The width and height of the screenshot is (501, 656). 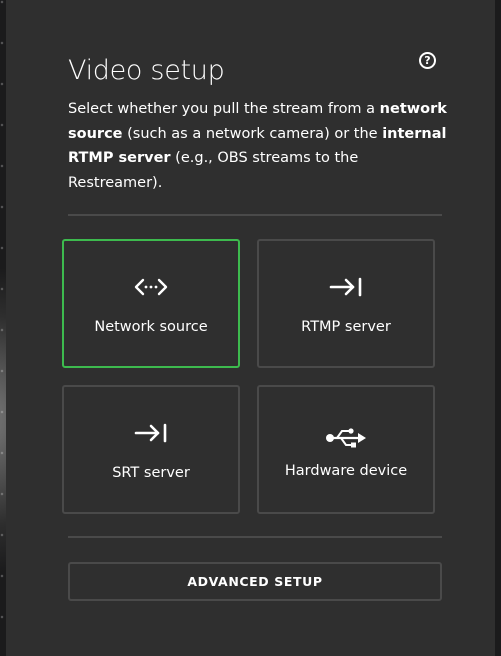 What do you see at coordinates (346, 440) in the screenshot?
I see `usb-icon` at bounding box center [346, 440].